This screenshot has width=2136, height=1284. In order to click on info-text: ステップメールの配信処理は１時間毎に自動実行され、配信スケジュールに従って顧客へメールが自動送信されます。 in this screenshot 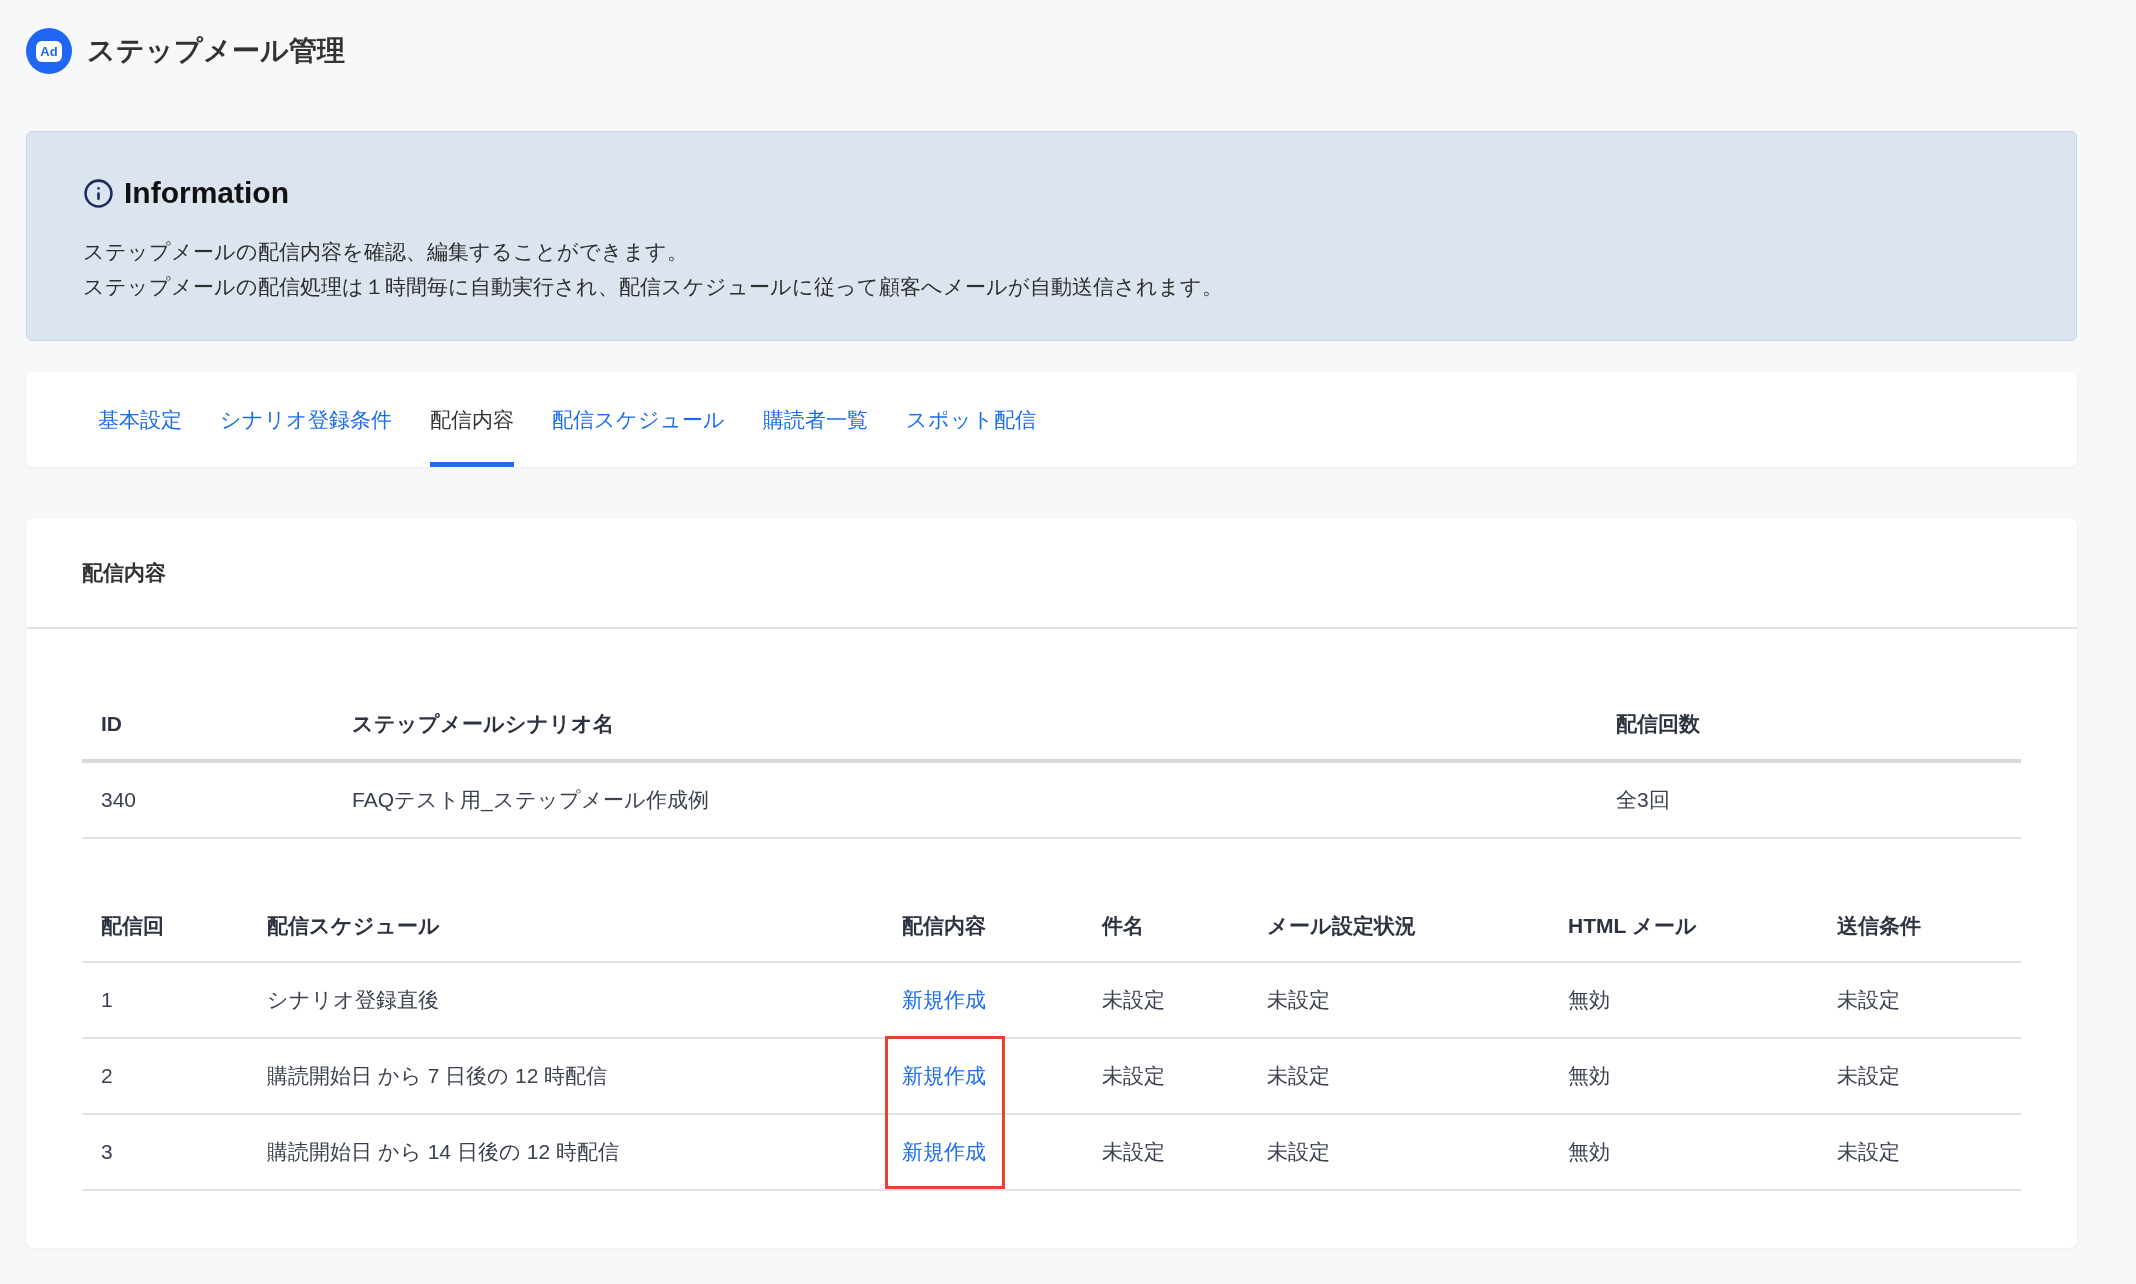, I will do `click(653, 287)`.